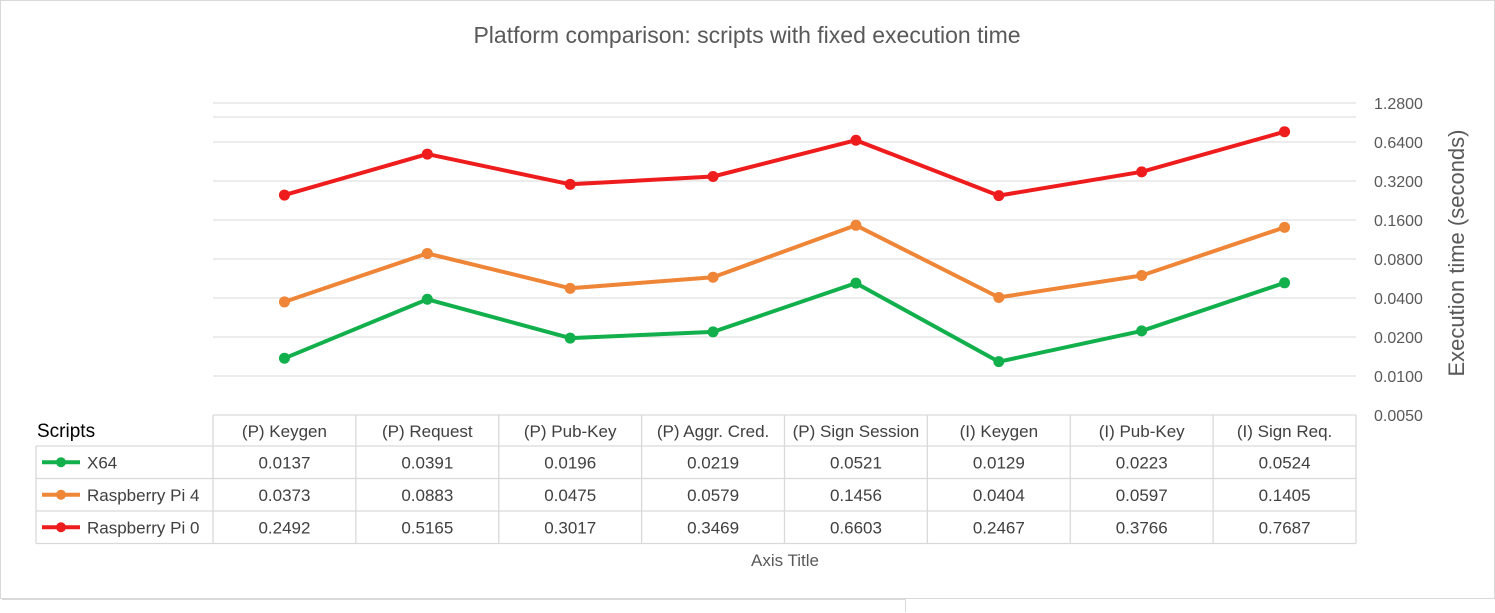  What do you see at coordinates (1398, 143) in the screenshot?
I see `y-tick-label: 0.6400` at bounding box center [1398, 143].